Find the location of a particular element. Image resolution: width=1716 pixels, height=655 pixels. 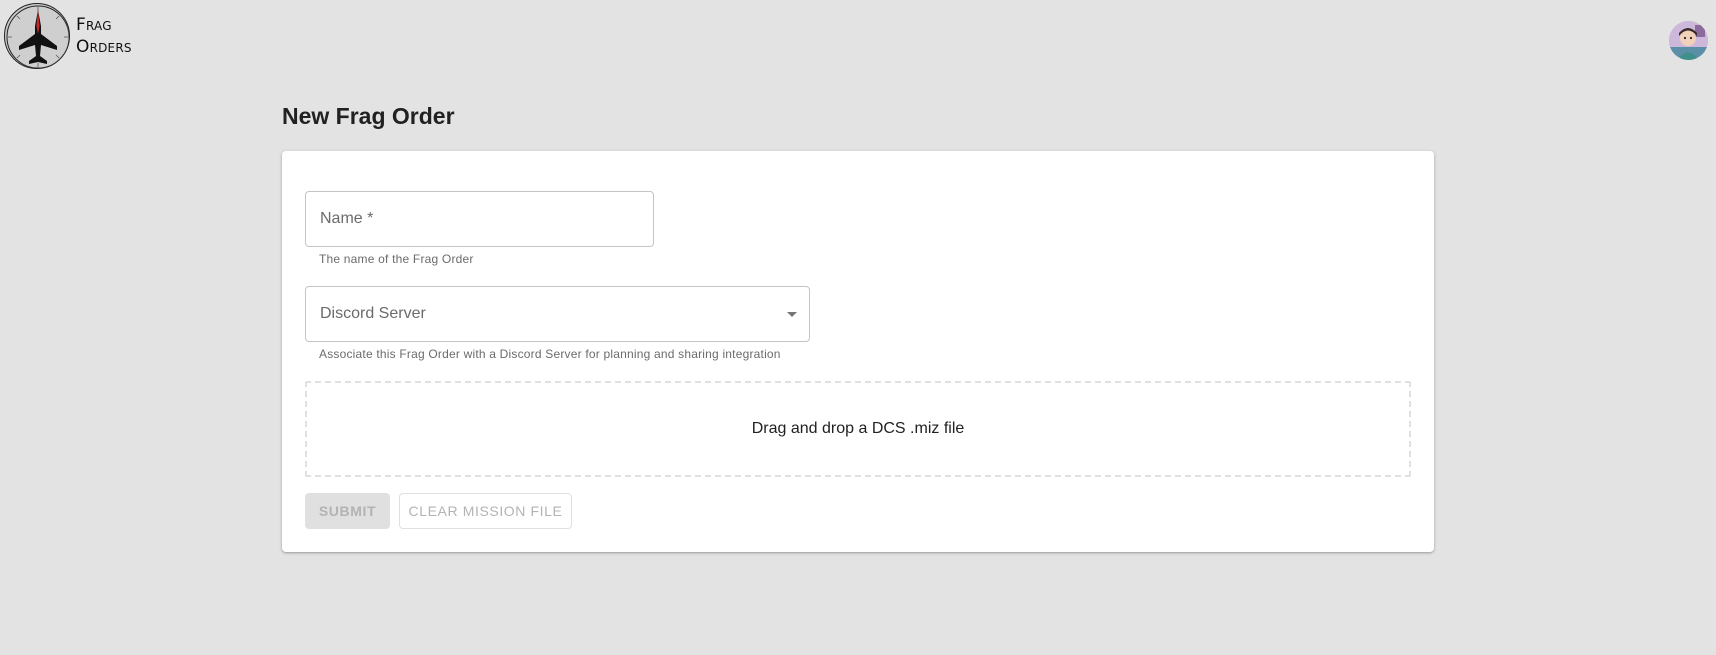

dropzone-text: Drag and drop a DCS .miz file is located at coordinates (858, 428).